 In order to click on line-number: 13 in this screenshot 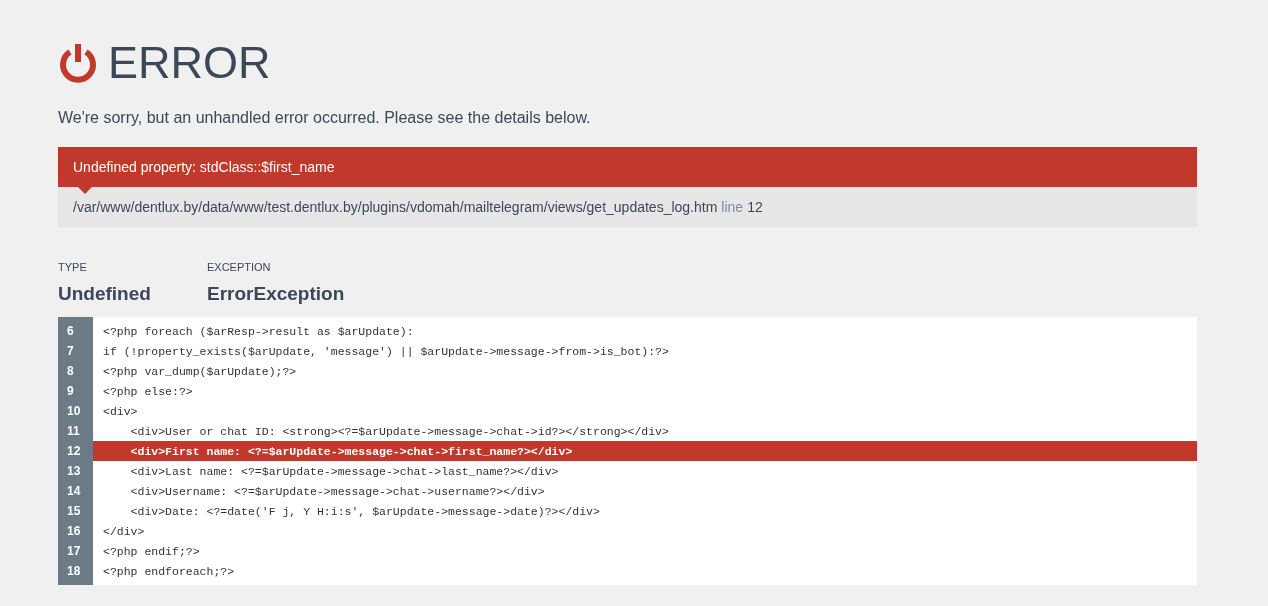, I will do `click(75, 471)`.